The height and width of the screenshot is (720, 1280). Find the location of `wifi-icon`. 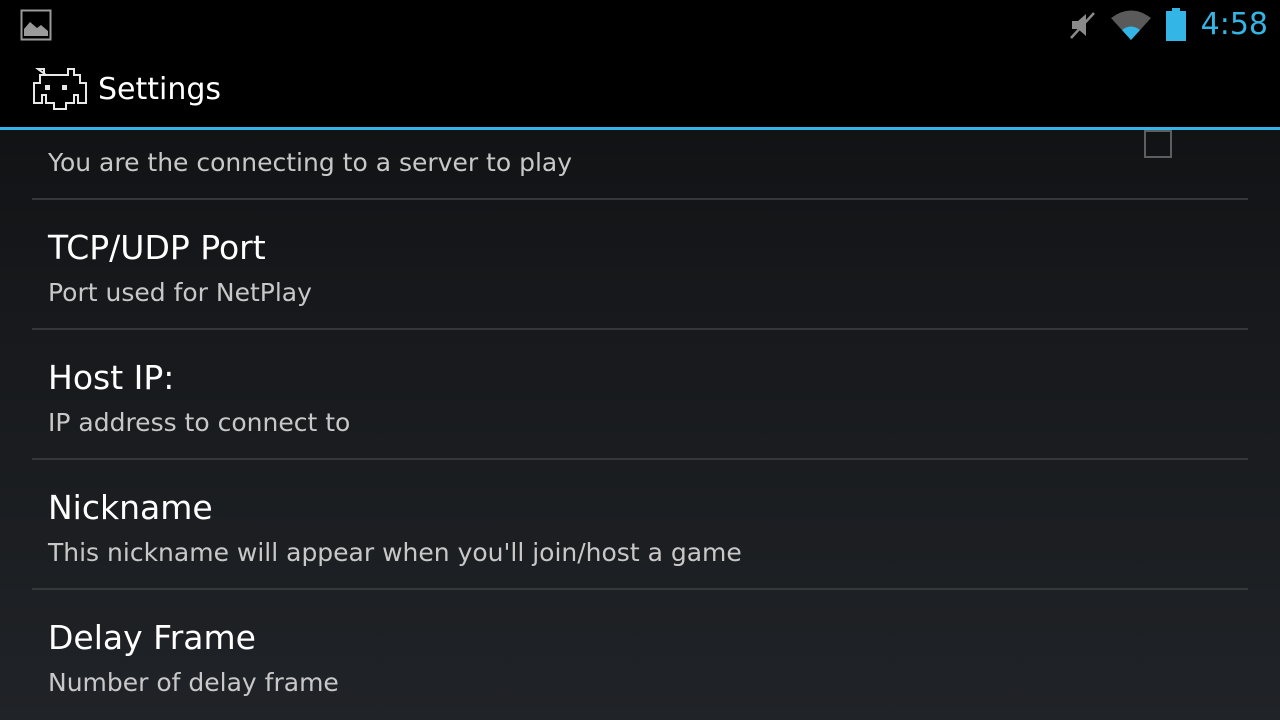

wifi-icon is located at coordinates (1130, 25).